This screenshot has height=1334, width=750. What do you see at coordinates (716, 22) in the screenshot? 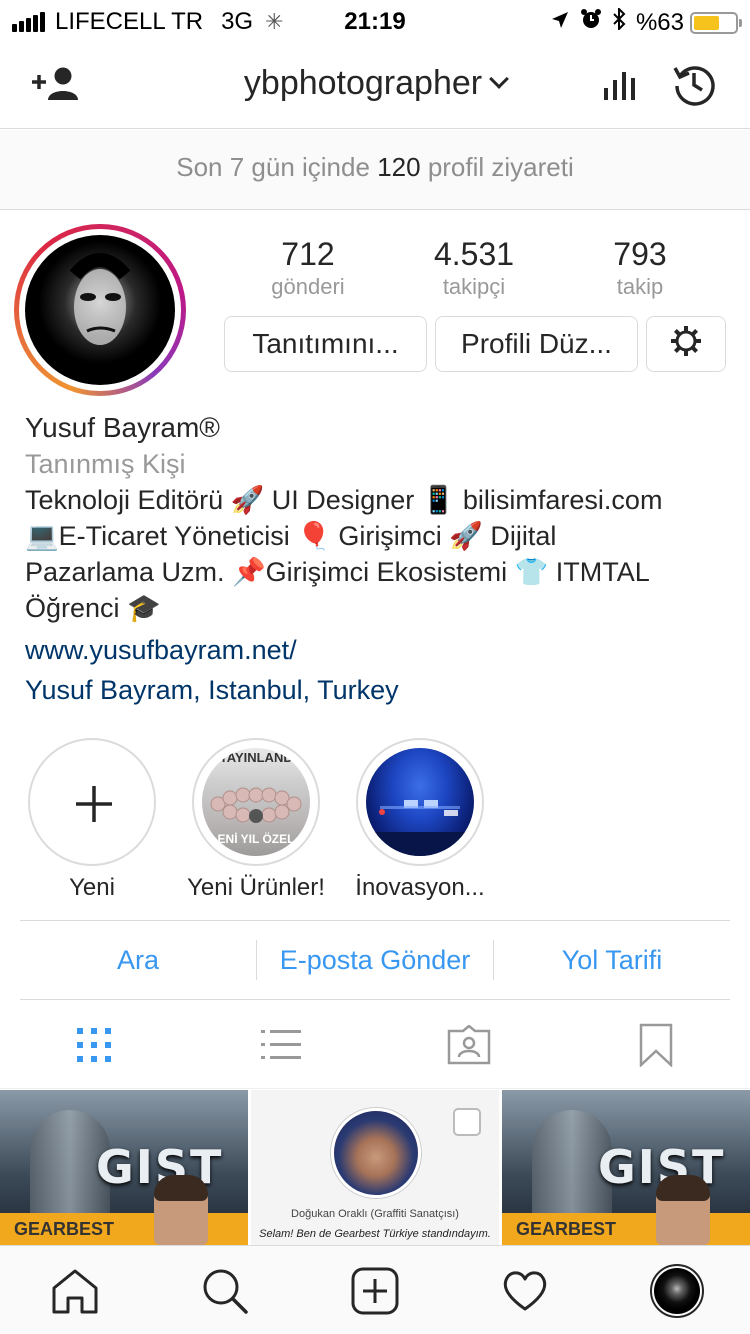
I see `battery-icon` at bounding box center [716, 22].